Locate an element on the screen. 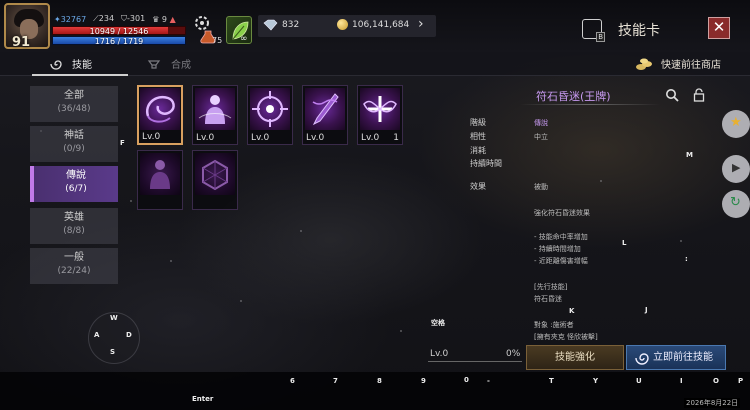  category-name: 英雄 is located at coordinates (74, 217).